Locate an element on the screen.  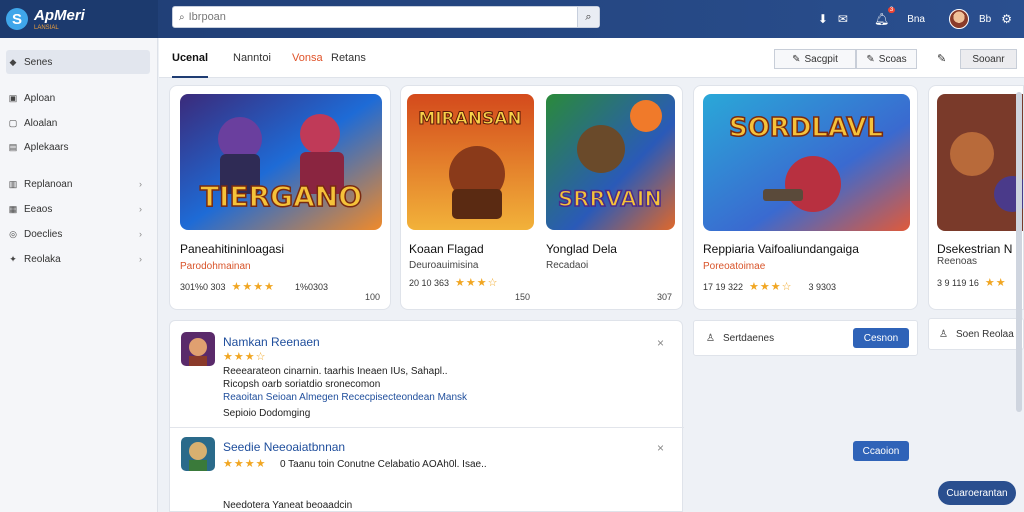
share-button: ✎ Sacgpit is located at coordinates (815, 59).